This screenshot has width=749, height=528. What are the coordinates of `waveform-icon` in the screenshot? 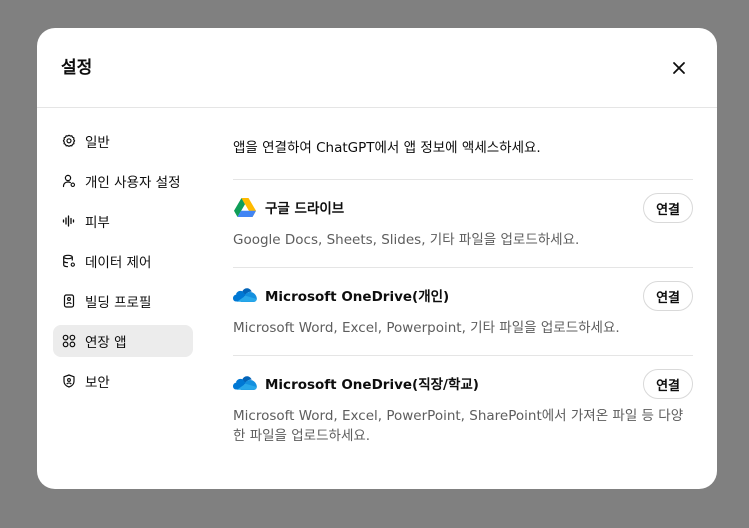 It's located at (69, 221).